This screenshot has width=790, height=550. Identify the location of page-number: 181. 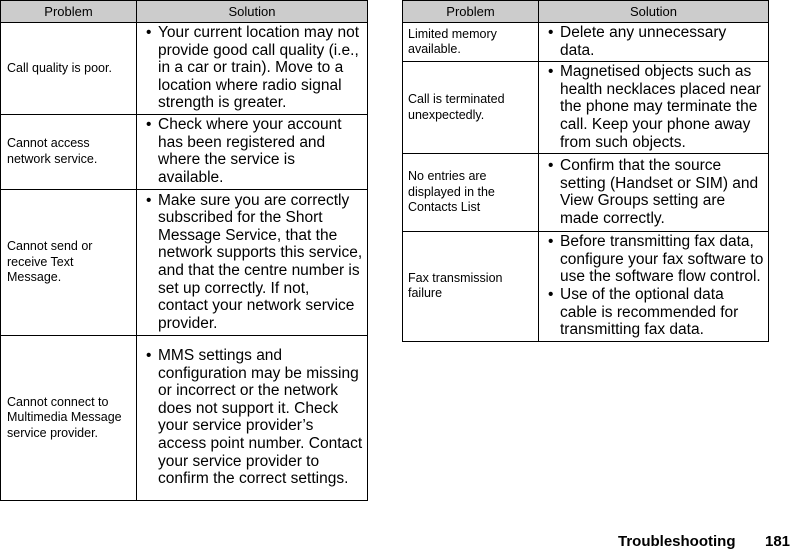
(777, 541).